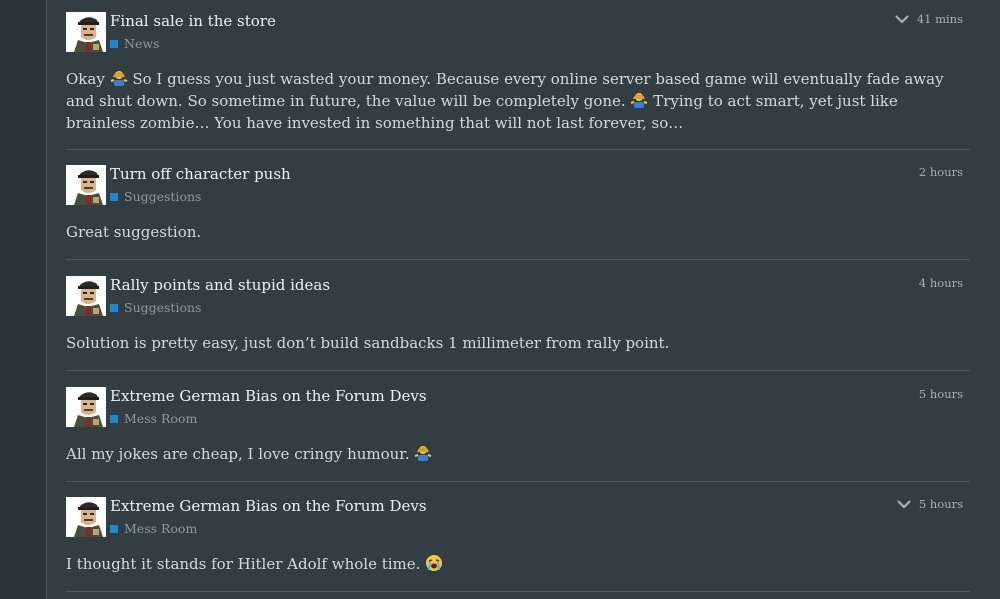 This screenshot has height=599, width=1000. I want to click on post-time-label: 4 hours, so click(940, 283).